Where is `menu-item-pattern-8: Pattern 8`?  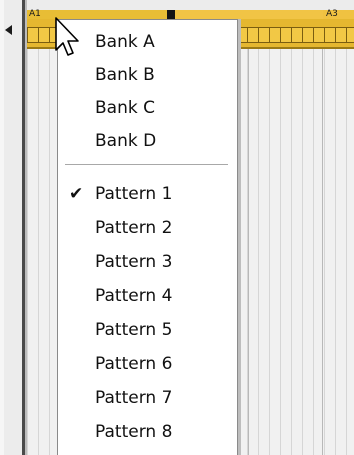 menu-item-pattern-8: Pattern 8 is located at coordinates (147, 432).